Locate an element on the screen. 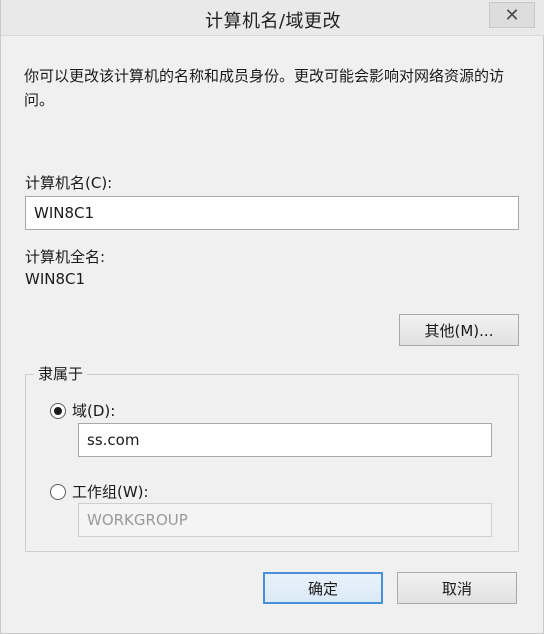 This screenshot has width=544, height=634. full-name-label: 计算机全名: is located at coordinates (65, 257).